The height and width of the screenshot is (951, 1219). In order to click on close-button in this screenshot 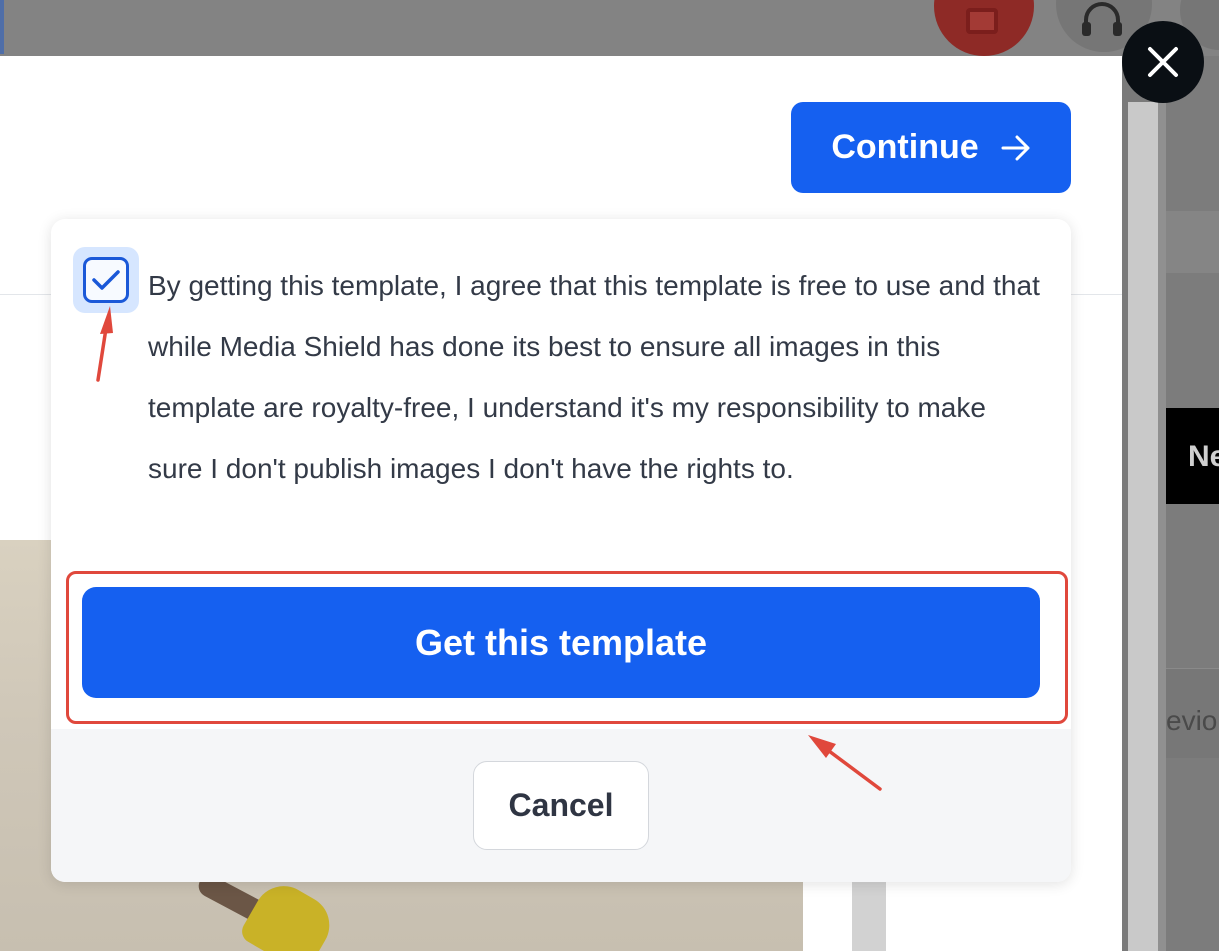, I will do `click(1163, 62)`.